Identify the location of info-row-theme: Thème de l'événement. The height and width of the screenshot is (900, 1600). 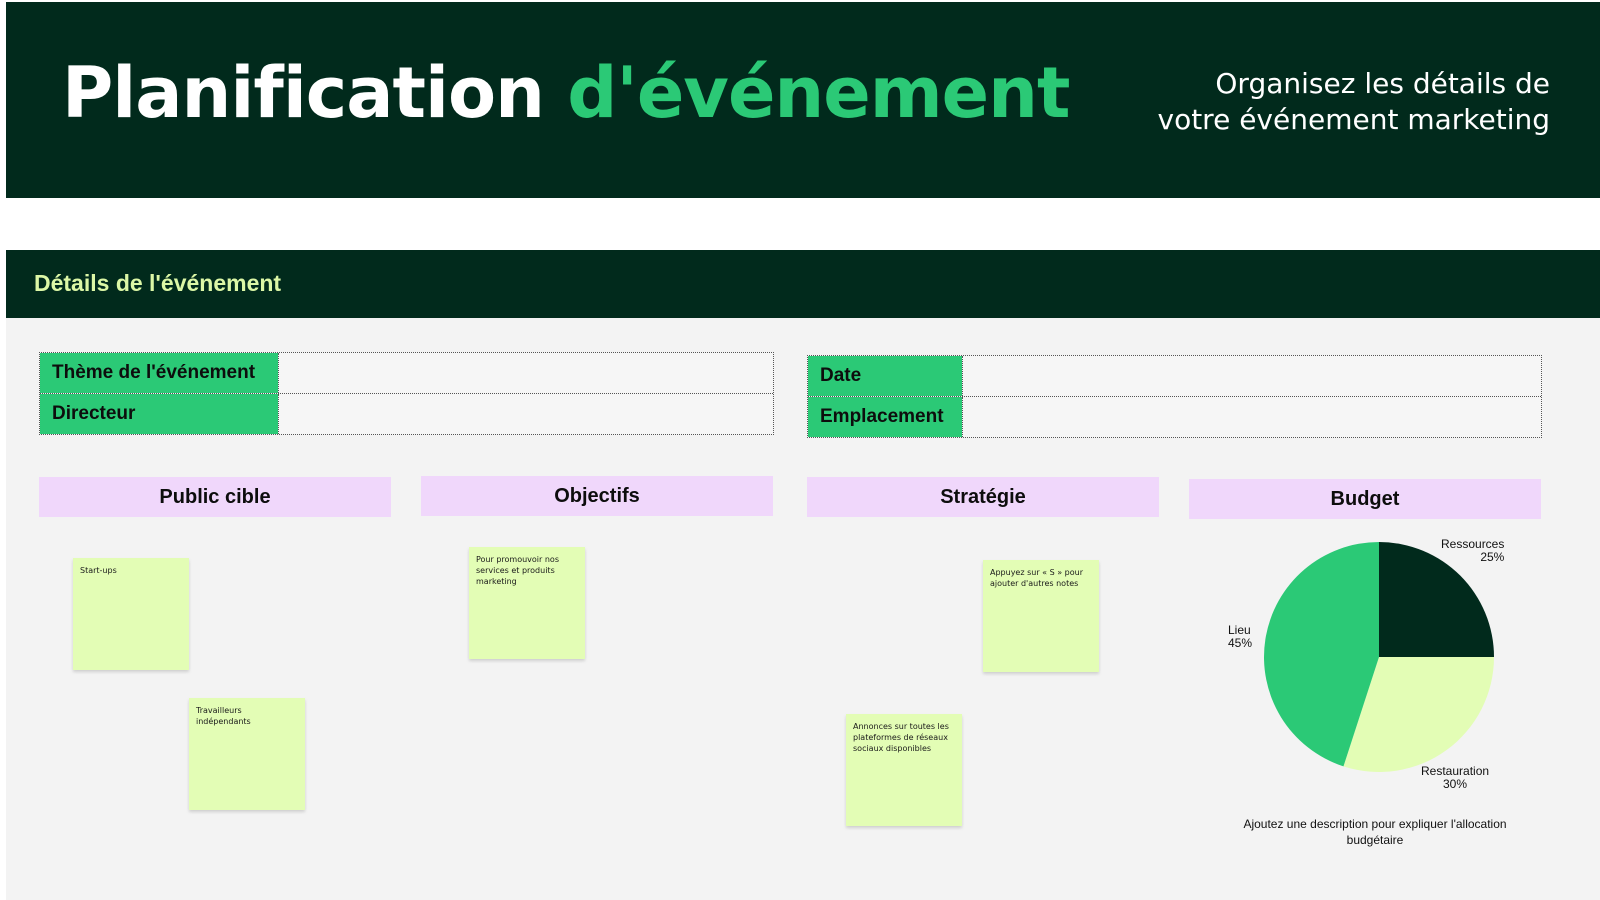
(406, 373).